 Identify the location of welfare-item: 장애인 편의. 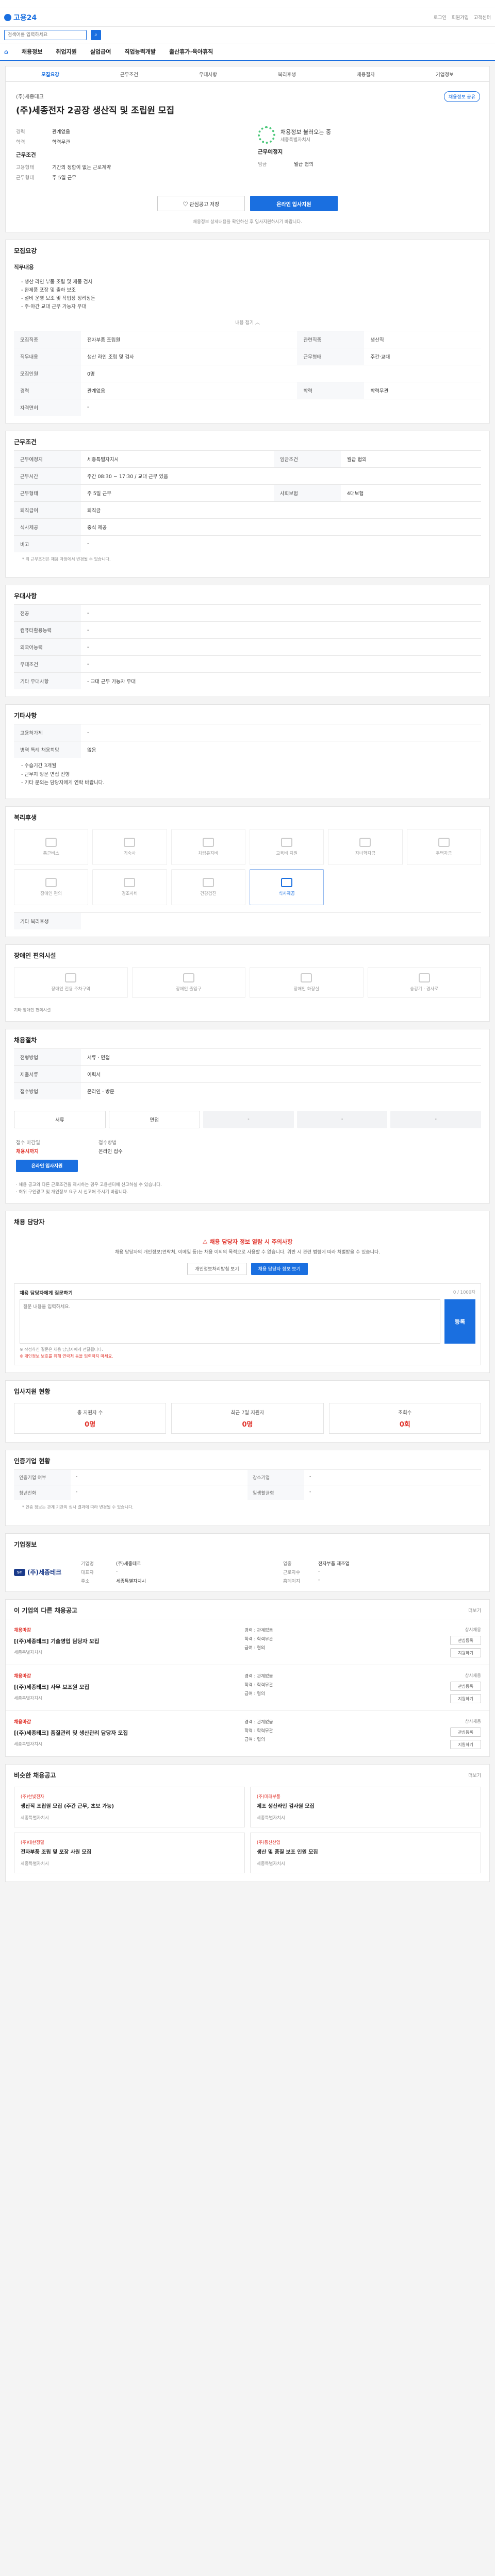
(51, 887).